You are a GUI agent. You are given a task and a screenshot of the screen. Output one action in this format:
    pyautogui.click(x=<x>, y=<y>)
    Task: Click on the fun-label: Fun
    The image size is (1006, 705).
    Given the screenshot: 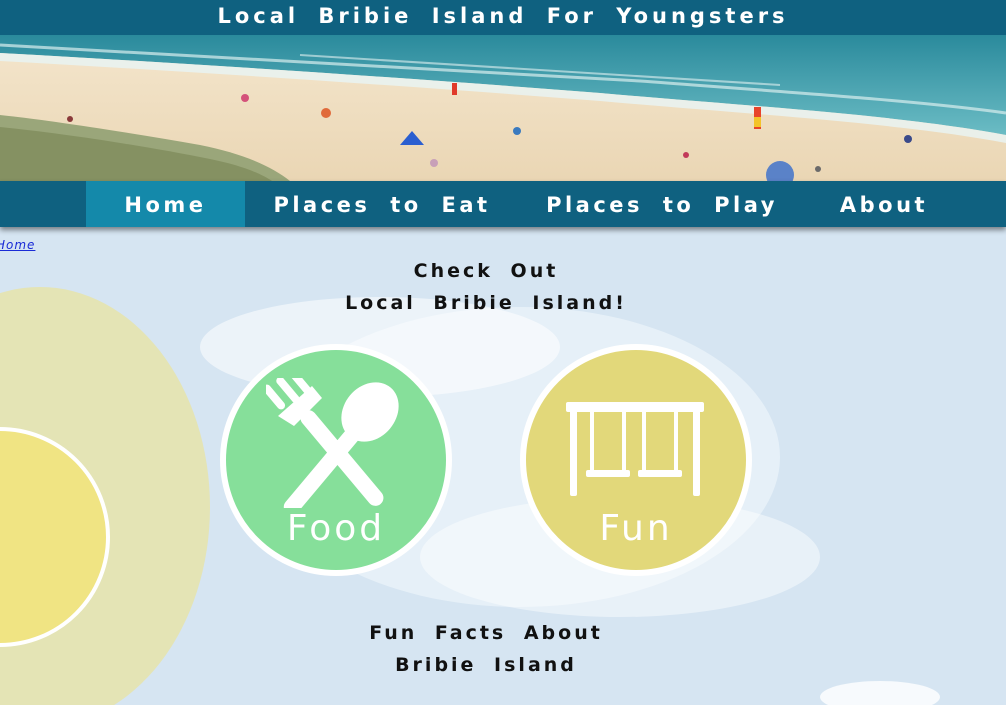 What is the action you would take?
    pyautogui.click(x=636, y=528)
    